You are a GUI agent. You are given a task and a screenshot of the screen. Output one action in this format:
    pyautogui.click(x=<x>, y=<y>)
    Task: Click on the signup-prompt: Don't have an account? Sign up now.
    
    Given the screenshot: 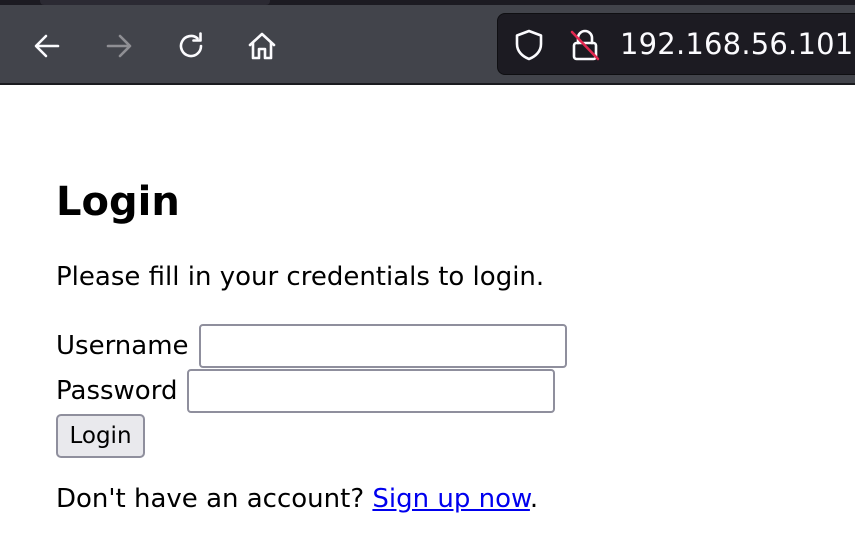 What is the action you would take?
    pyautogui.click(x=297, y=499)
    